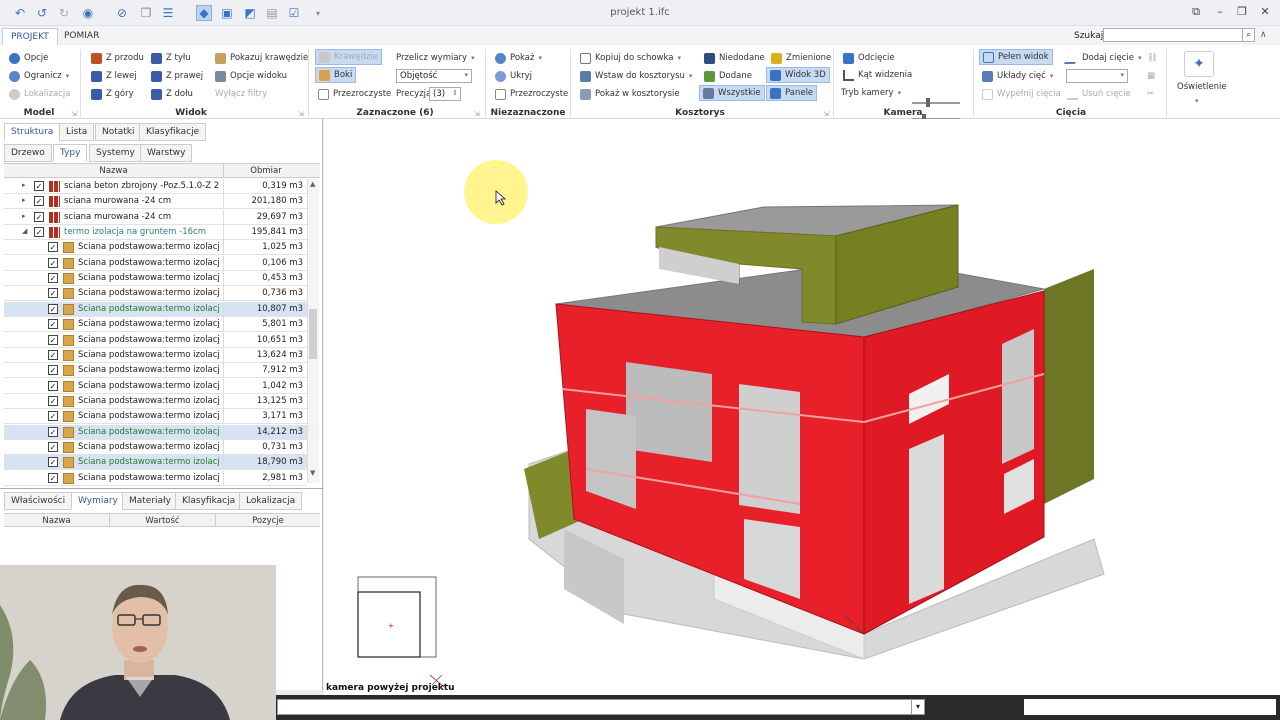 The image size is (1280, 720). What do you see at coordinates (732, 93) in the screenshot?
I see `all-filter: Wszystkie` at bounding box center [732, 93].